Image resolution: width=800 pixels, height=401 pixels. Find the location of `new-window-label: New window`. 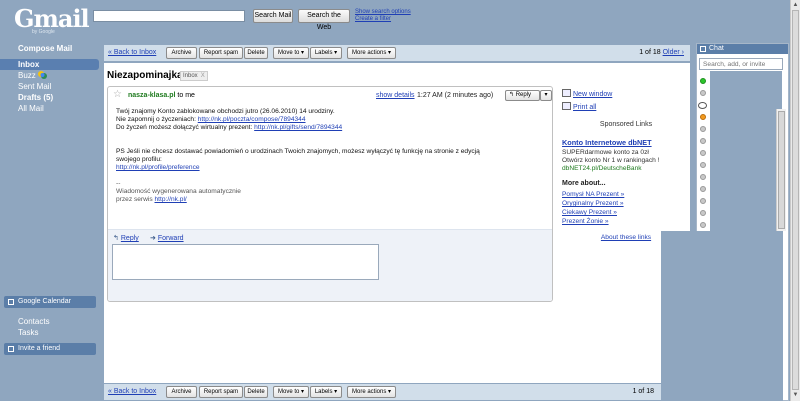

new-window-label: New window is located at coordinates (592, 94).